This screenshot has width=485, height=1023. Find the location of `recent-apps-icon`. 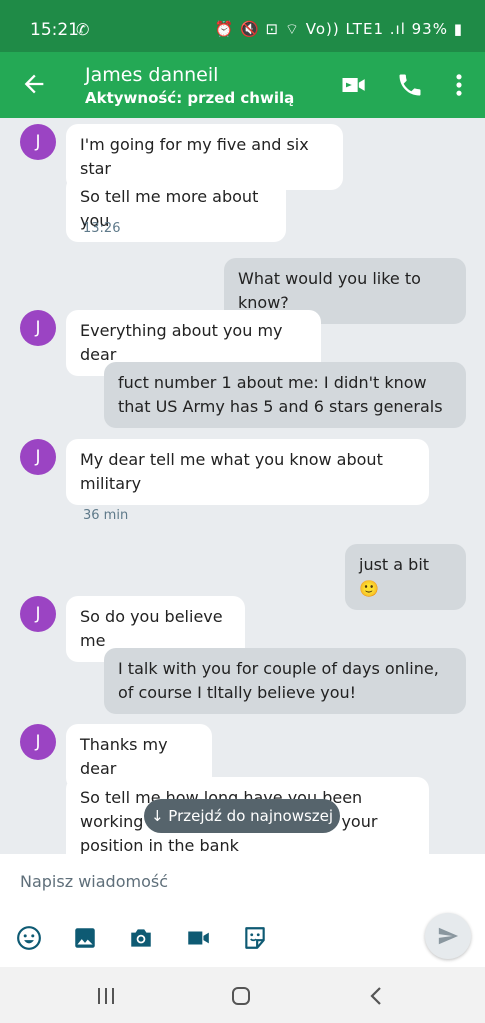

recent-apps-icon is located at coordinates (106, 996).